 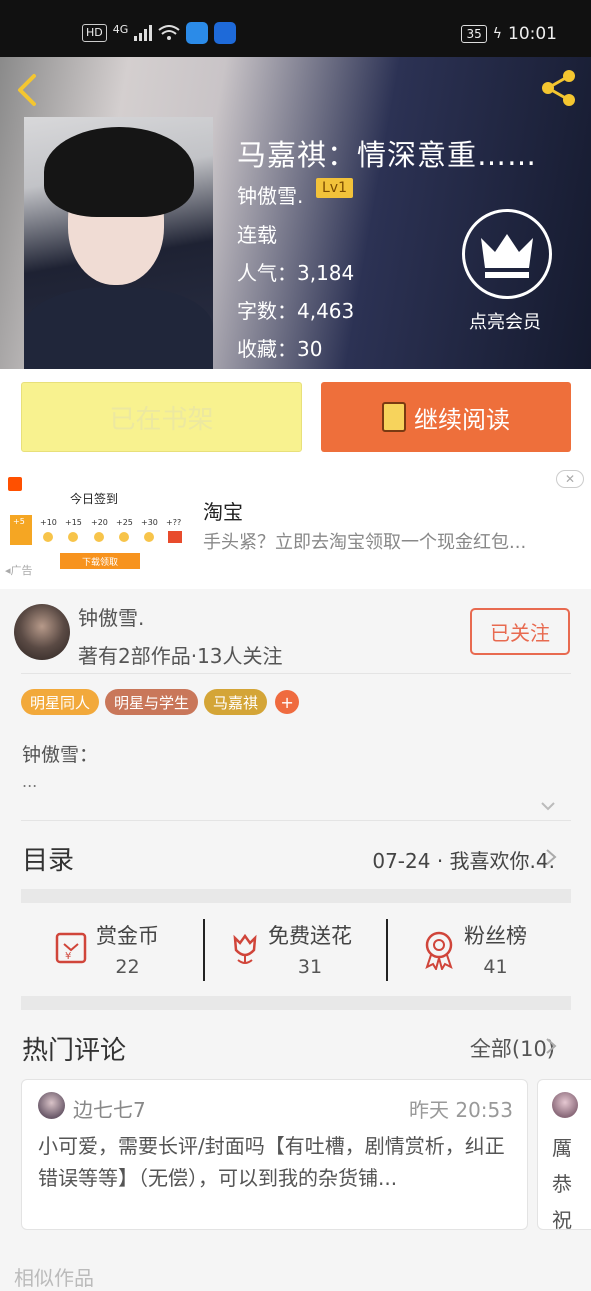 I want to click on ad-reward-1: +10, so click(x=48, y=522).